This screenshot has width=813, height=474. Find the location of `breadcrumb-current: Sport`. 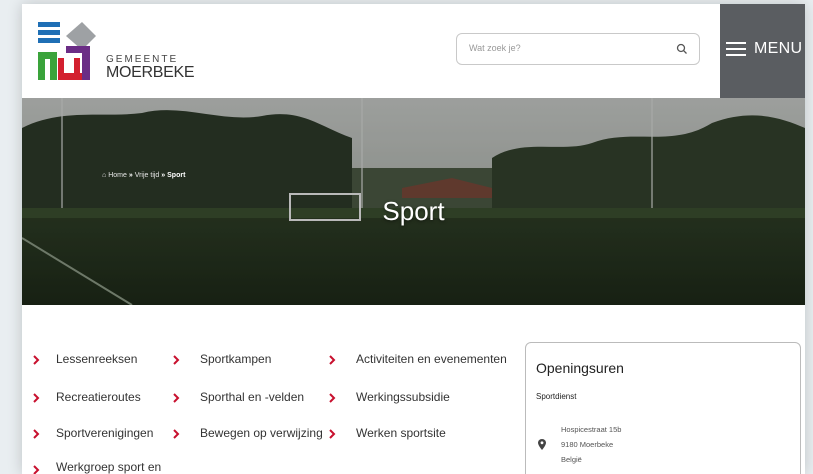

breadcrumb-current: Sport is located at coordinates (176, 175).